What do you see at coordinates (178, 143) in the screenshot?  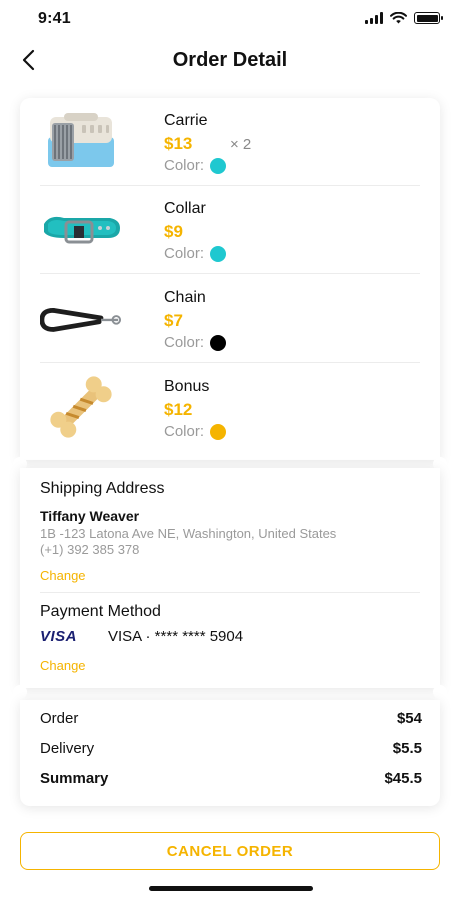 I see `product-price: $13` at bounding box center [178, 143].